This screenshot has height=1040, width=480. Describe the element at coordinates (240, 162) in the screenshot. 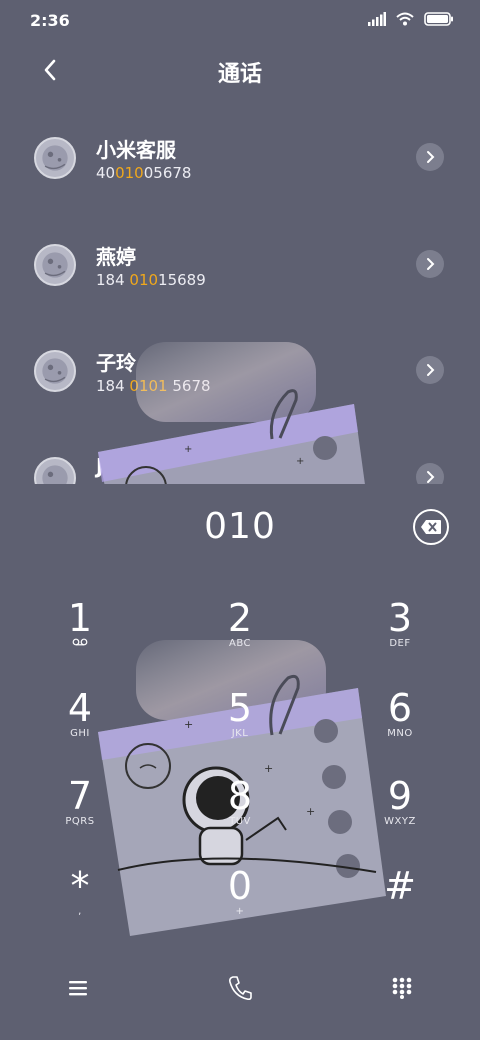

I see `list-item: 小米客服 4001005678` at that location.